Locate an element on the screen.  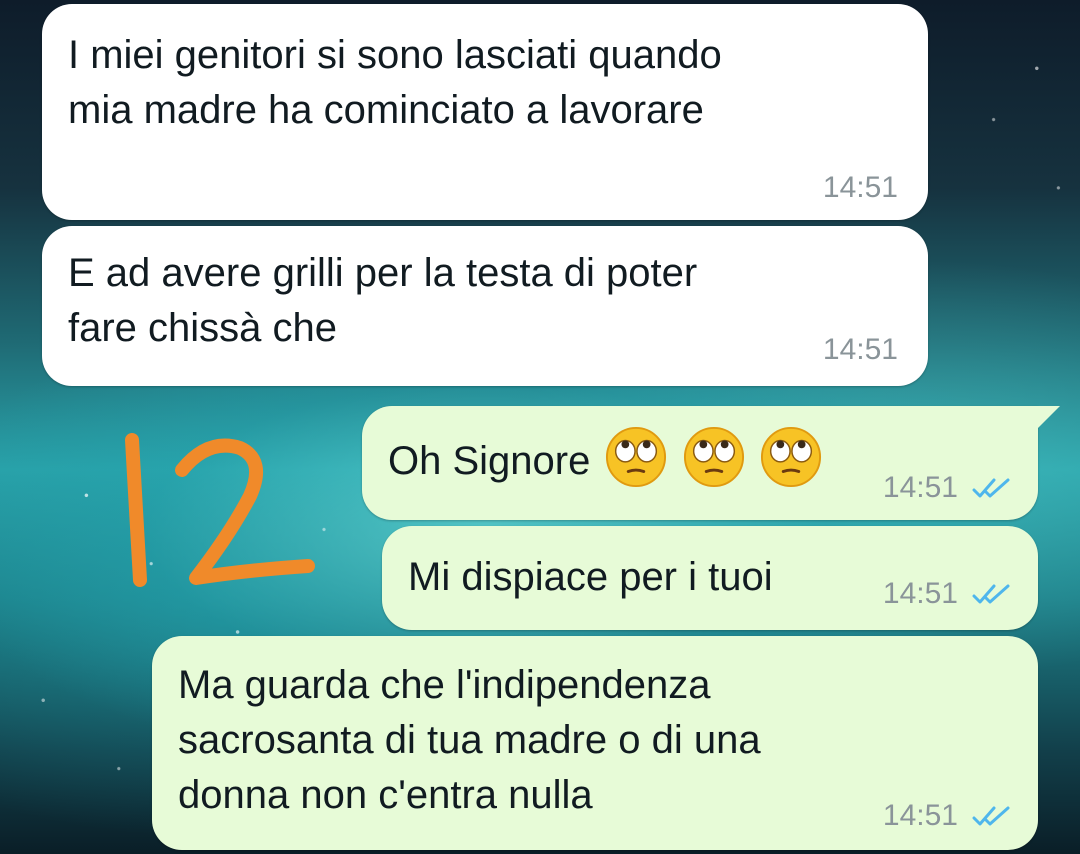
message-text-line: sacrosanta di tua madre o di una is located at coordinates (469, 740).